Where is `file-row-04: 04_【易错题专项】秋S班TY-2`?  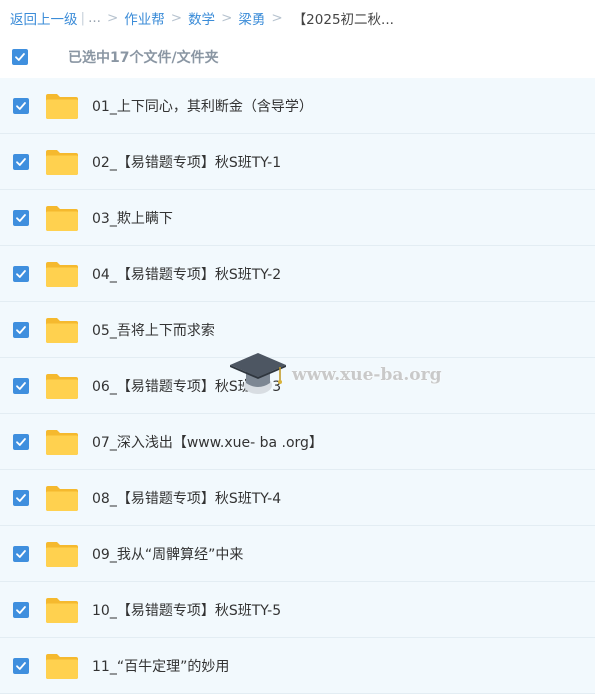
file-row-04: 04_【易错题专项】秋S班TY-2 is located at coordinates (297, 274).